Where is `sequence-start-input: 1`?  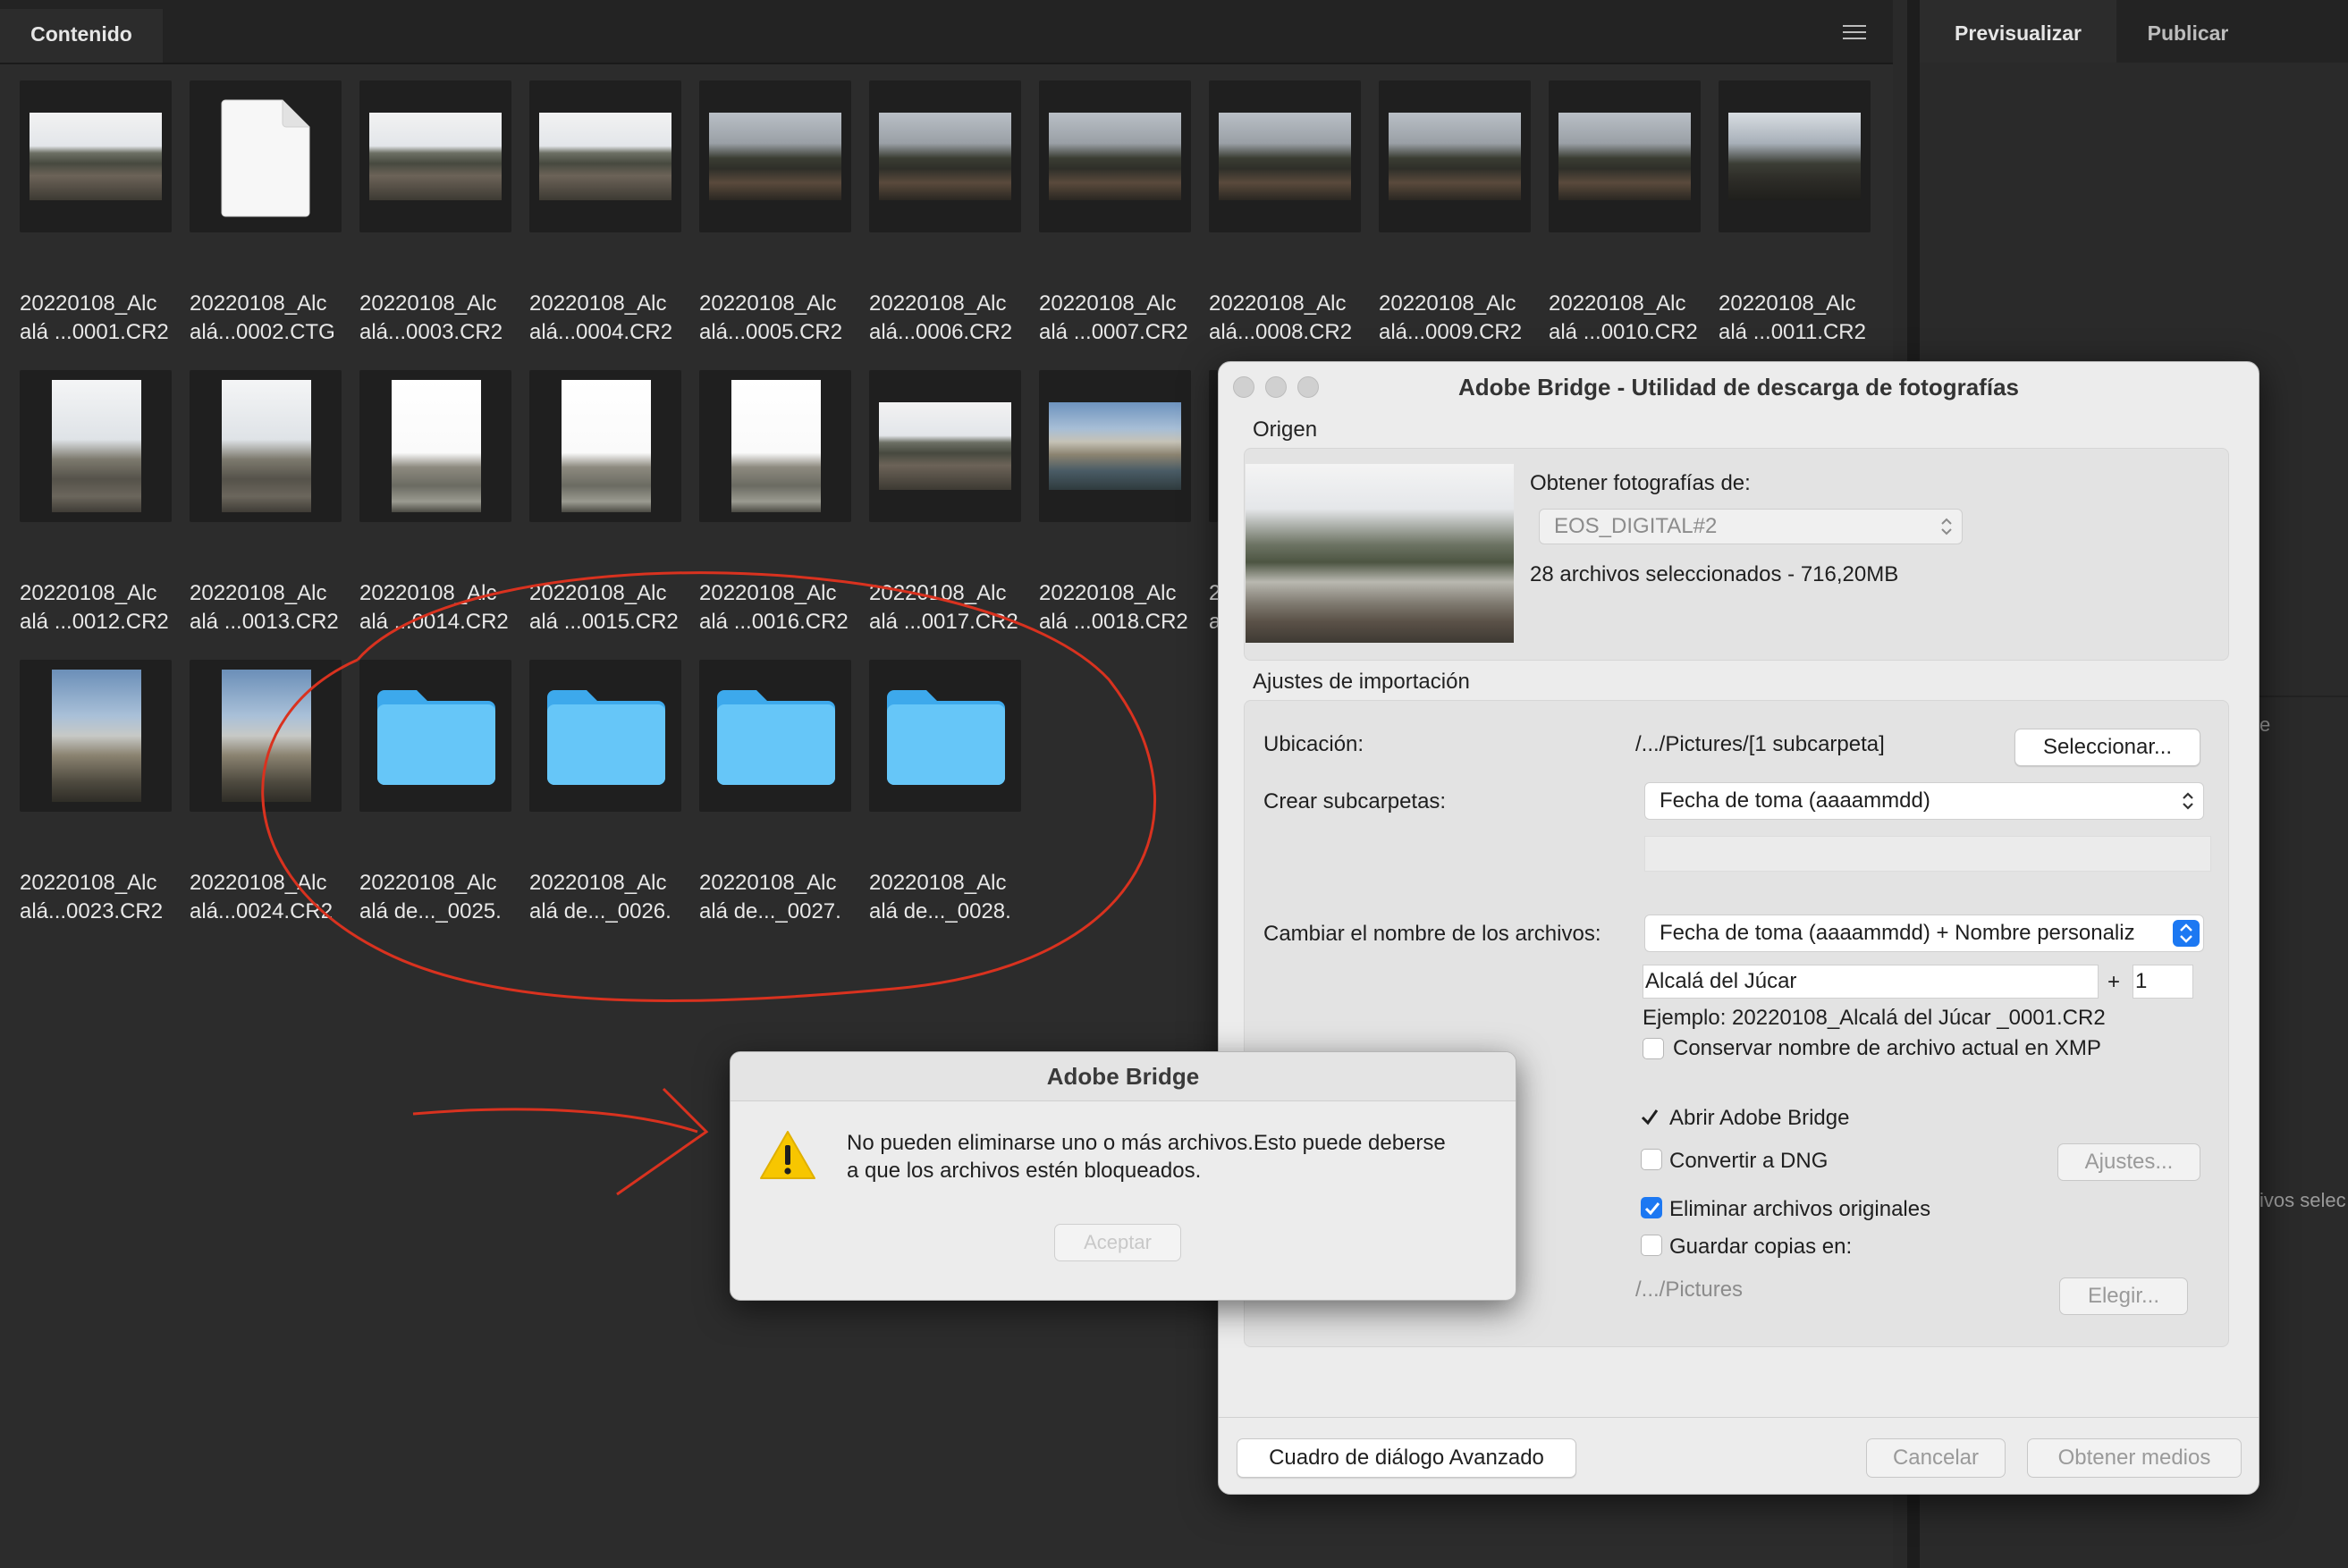
sequence-start-input: 1 is located at coordinates (2163, 982).